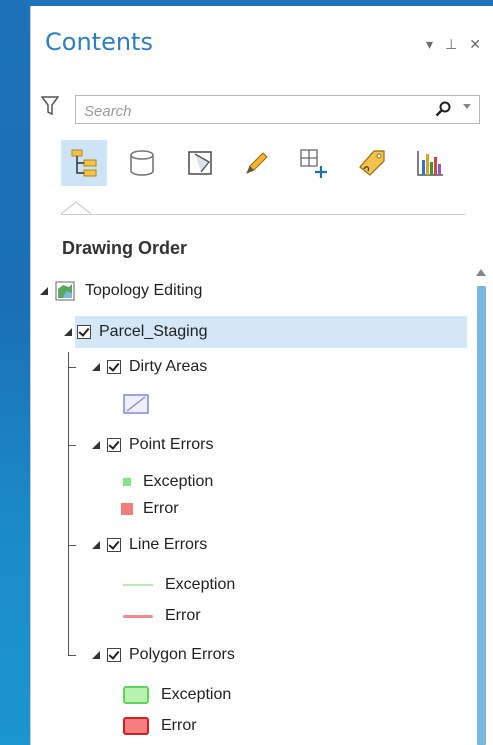 The width and height of the screenshot is (493, 745). Describe the element at coordinates (429, 44) in the screenshot. I see `pane-options-dropdown-icon: ▾` at that location.